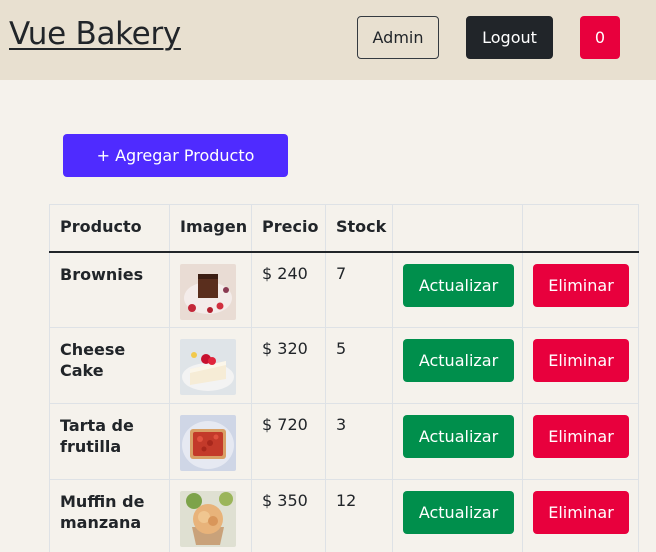 The image size is (656, 552). I want to click on product-stock: 5, so click(359, 365).